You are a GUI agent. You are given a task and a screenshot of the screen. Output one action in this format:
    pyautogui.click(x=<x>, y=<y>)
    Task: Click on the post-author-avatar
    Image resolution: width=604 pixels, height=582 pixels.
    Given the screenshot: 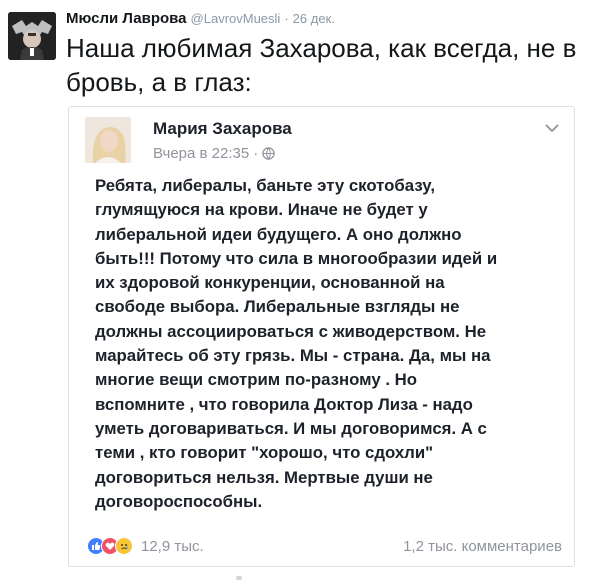 What is the action you would take?
    pyautogui.click(x=108, y=140)
    